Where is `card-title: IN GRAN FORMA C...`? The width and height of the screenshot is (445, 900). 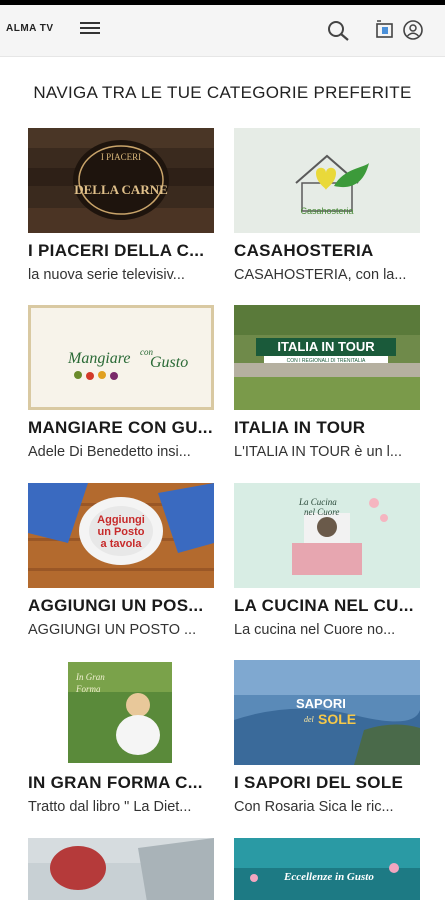 card-title: IN GRAN FORMA C... is located at coordinates (115, 782).